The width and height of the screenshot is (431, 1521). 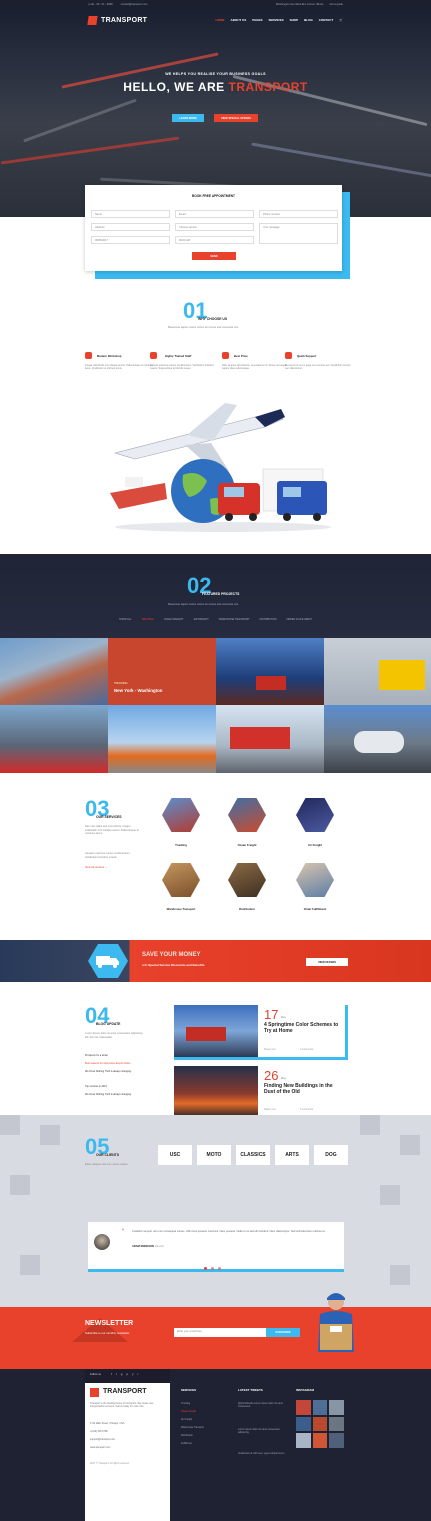 What do you see at coordinates (247, 909) in the screenshot?
I see `service-label: Distribution` at bounding box center [247, 909].